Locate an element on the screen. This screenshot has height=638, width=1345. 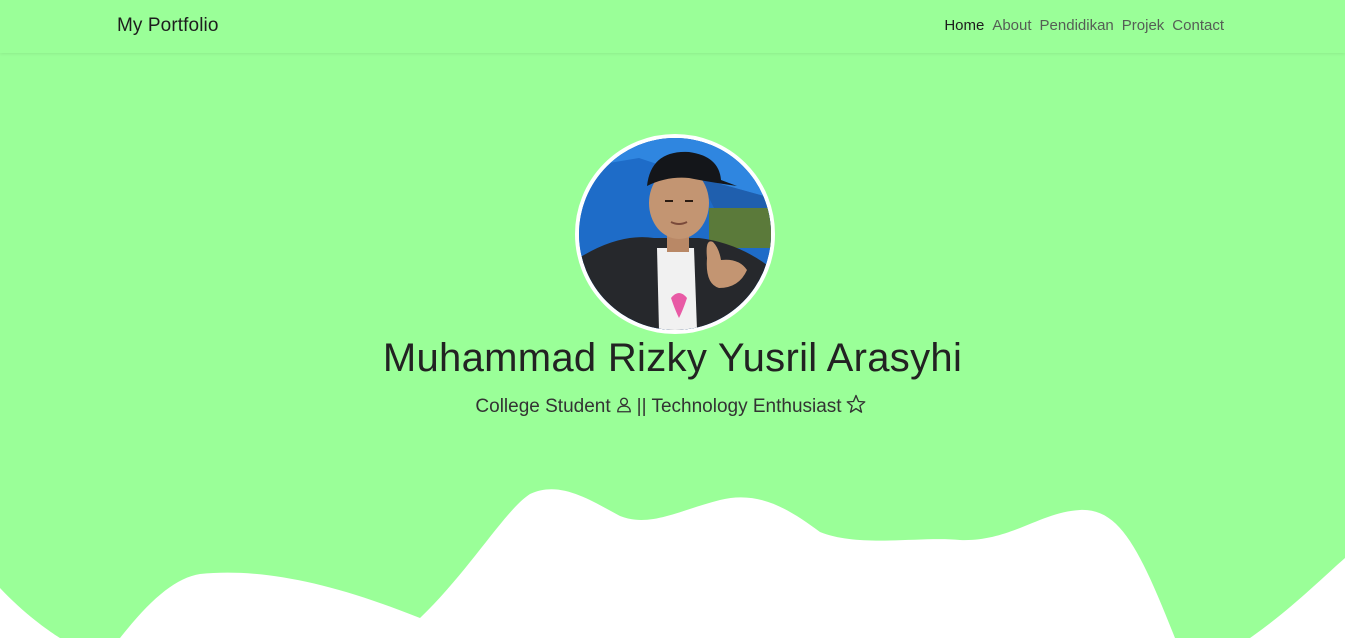
hero-name: Muhammad Rizky Yusril Arasyhi is located at coordinates (672, 358).